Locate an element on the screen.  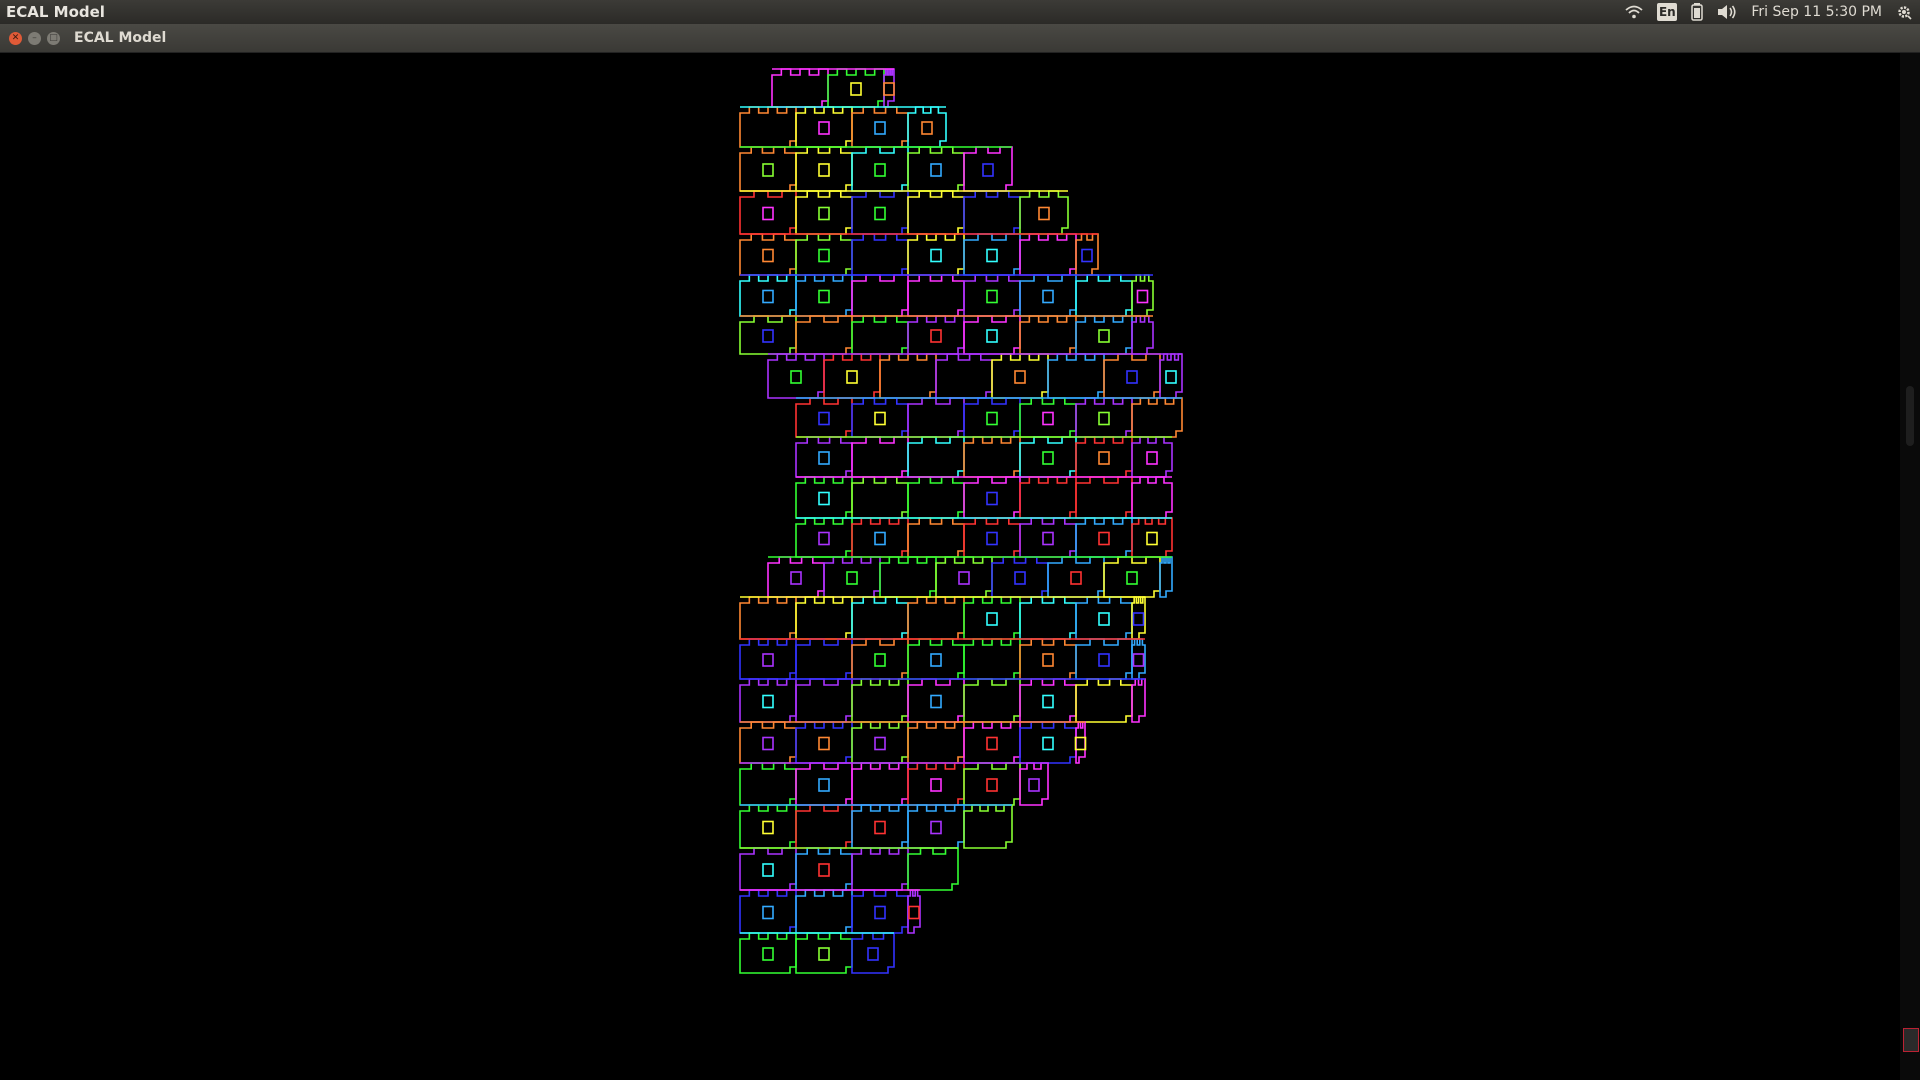
window-close-button: ✕ is located at coordinates (15, 38).